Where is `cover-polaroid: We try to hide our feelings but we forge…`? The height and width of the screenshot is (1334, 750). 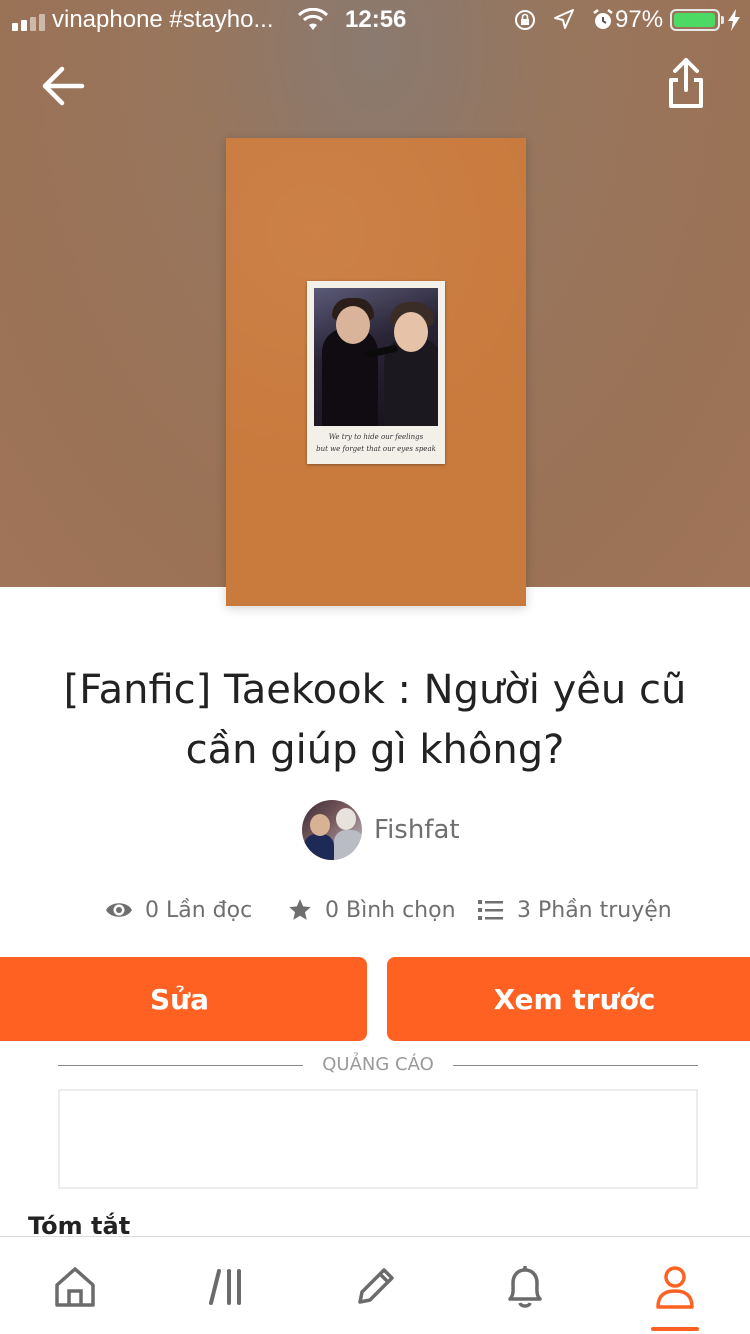 cover-polaroid: We try to hide our feelings but we forge… is located at coordinates (376, 372).